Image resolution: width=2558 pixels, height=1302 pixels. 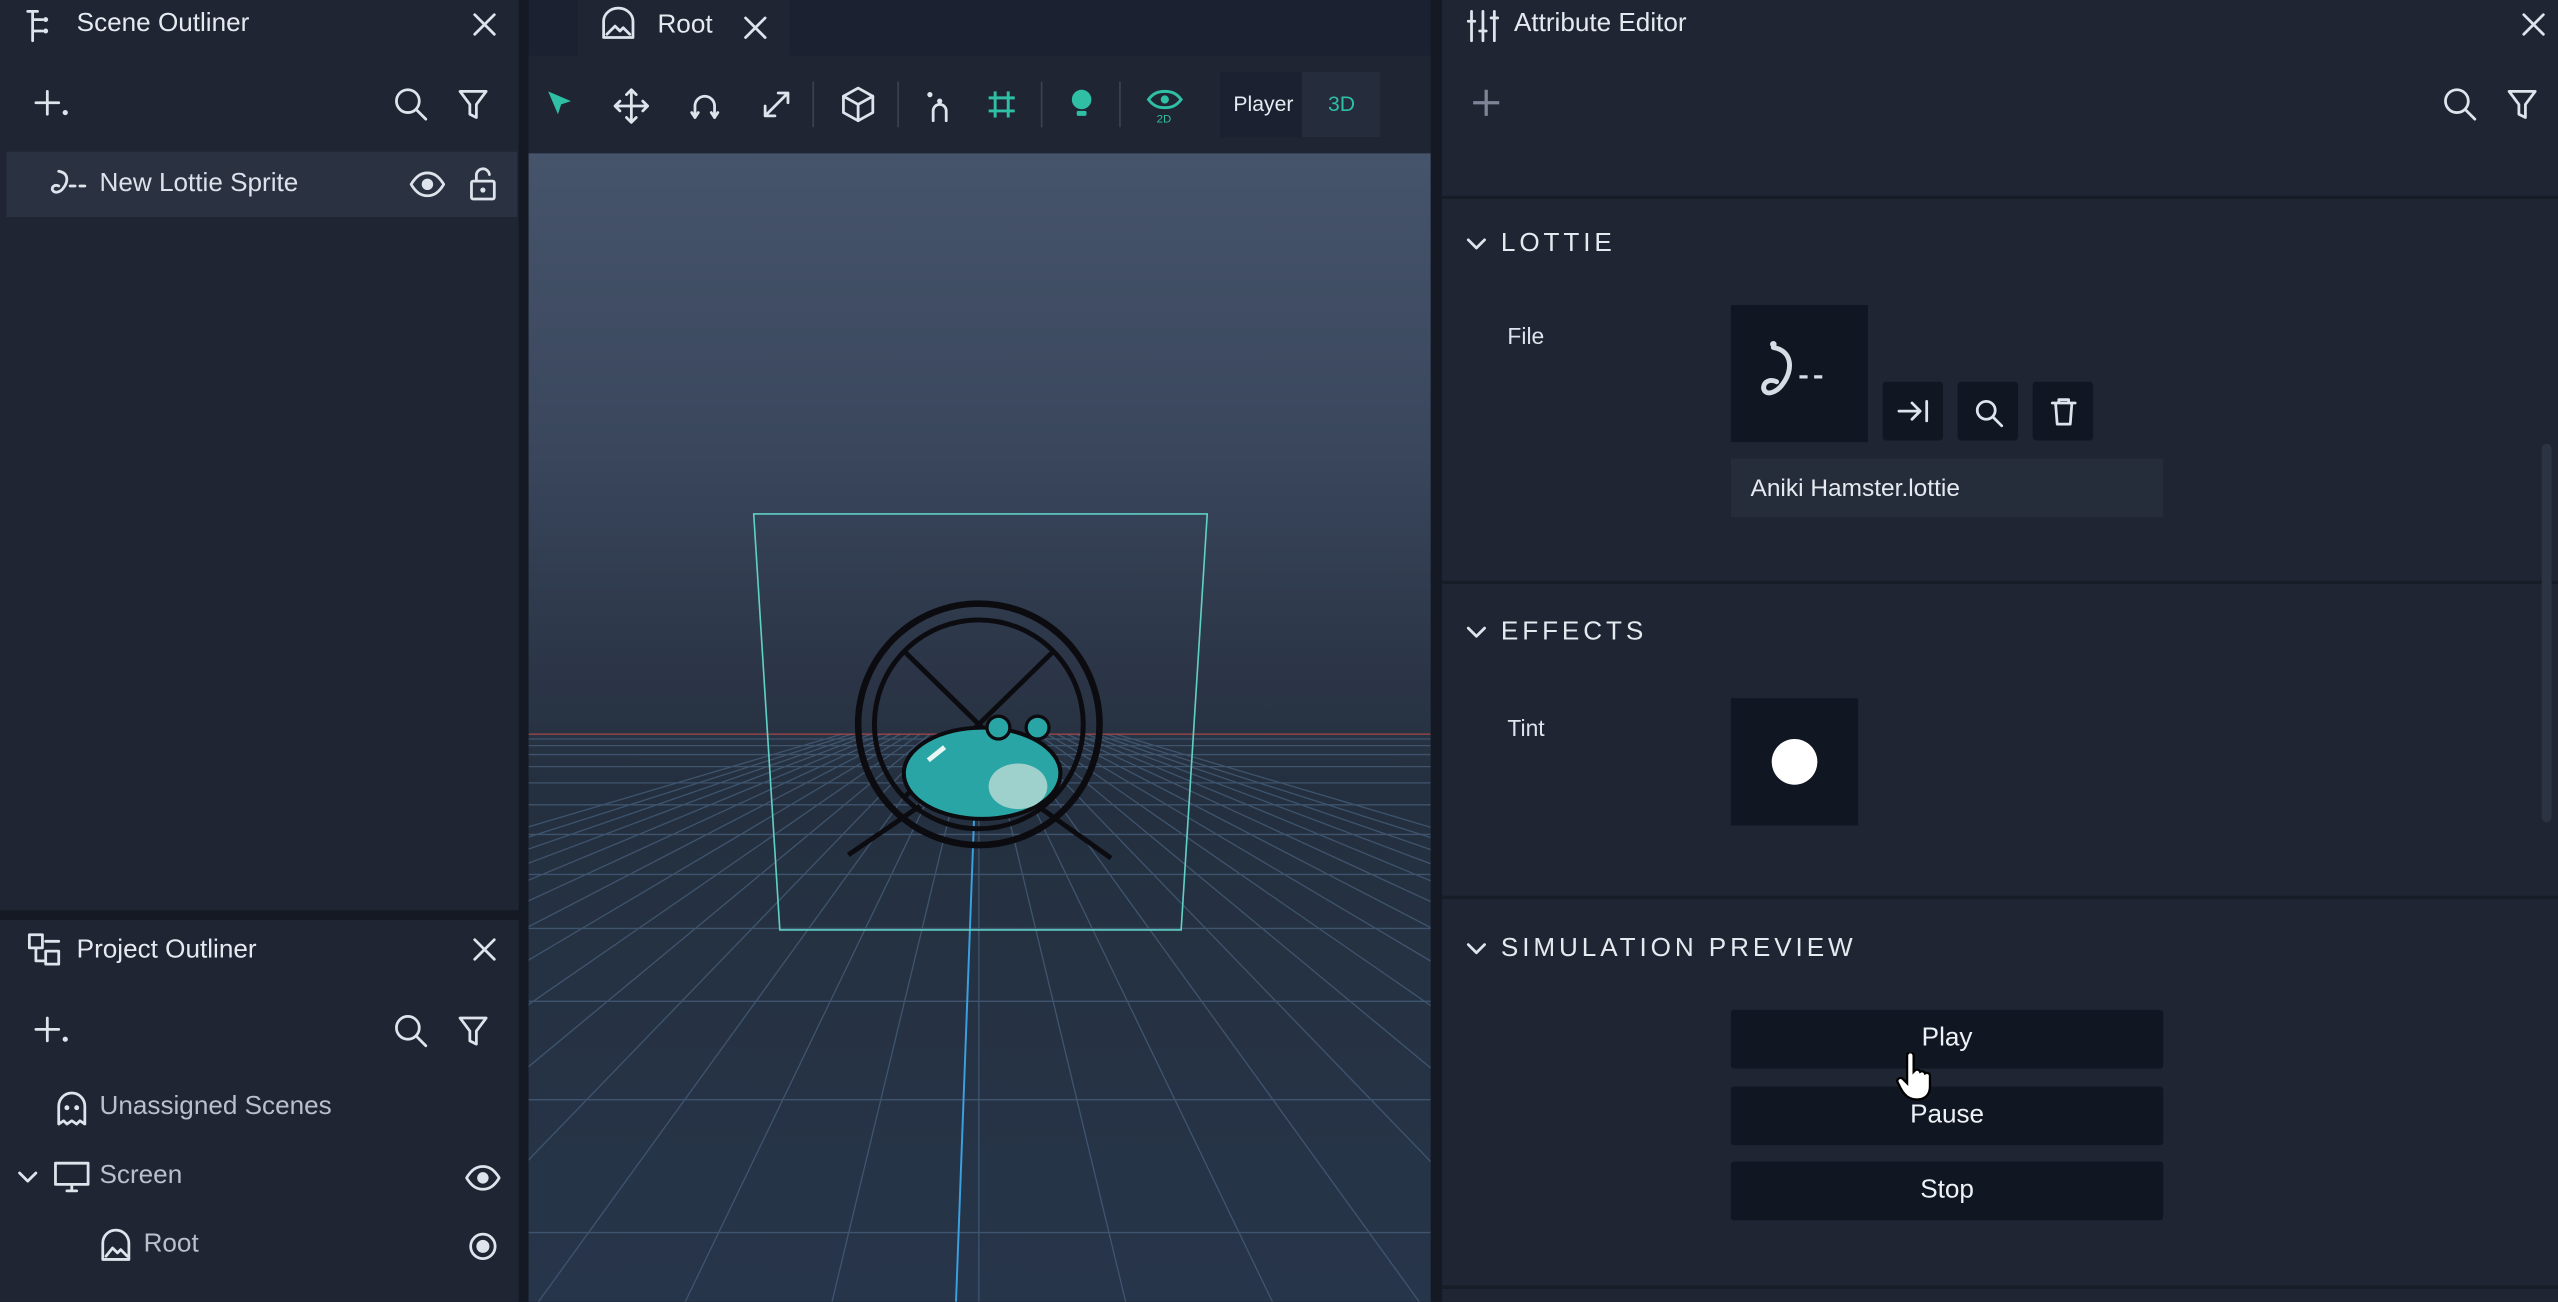 I want to click on radio-selected-icon, so click(x=482, y=1246).